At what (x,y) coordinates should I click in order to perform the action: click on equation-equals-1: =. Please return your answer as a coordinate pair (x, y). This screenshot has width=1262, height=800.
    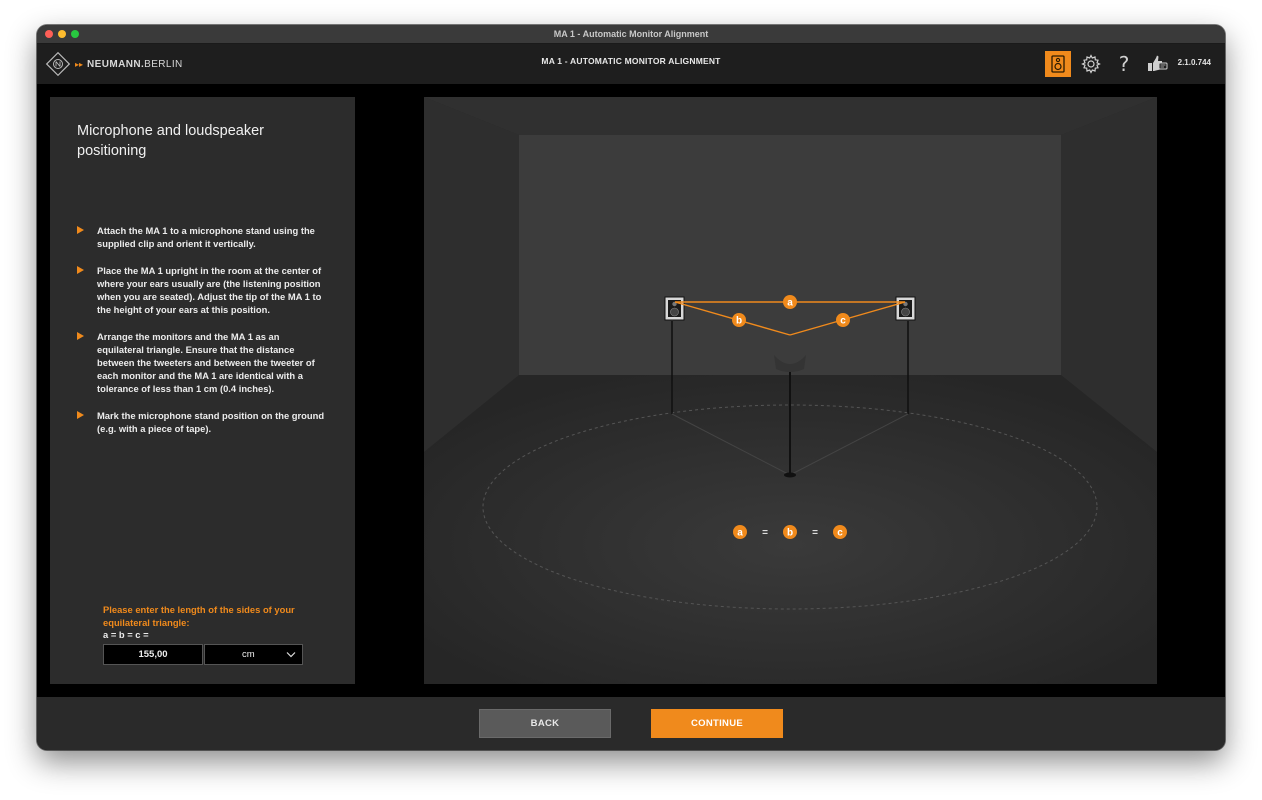
    Looking at the image, I should click on (765, 533).